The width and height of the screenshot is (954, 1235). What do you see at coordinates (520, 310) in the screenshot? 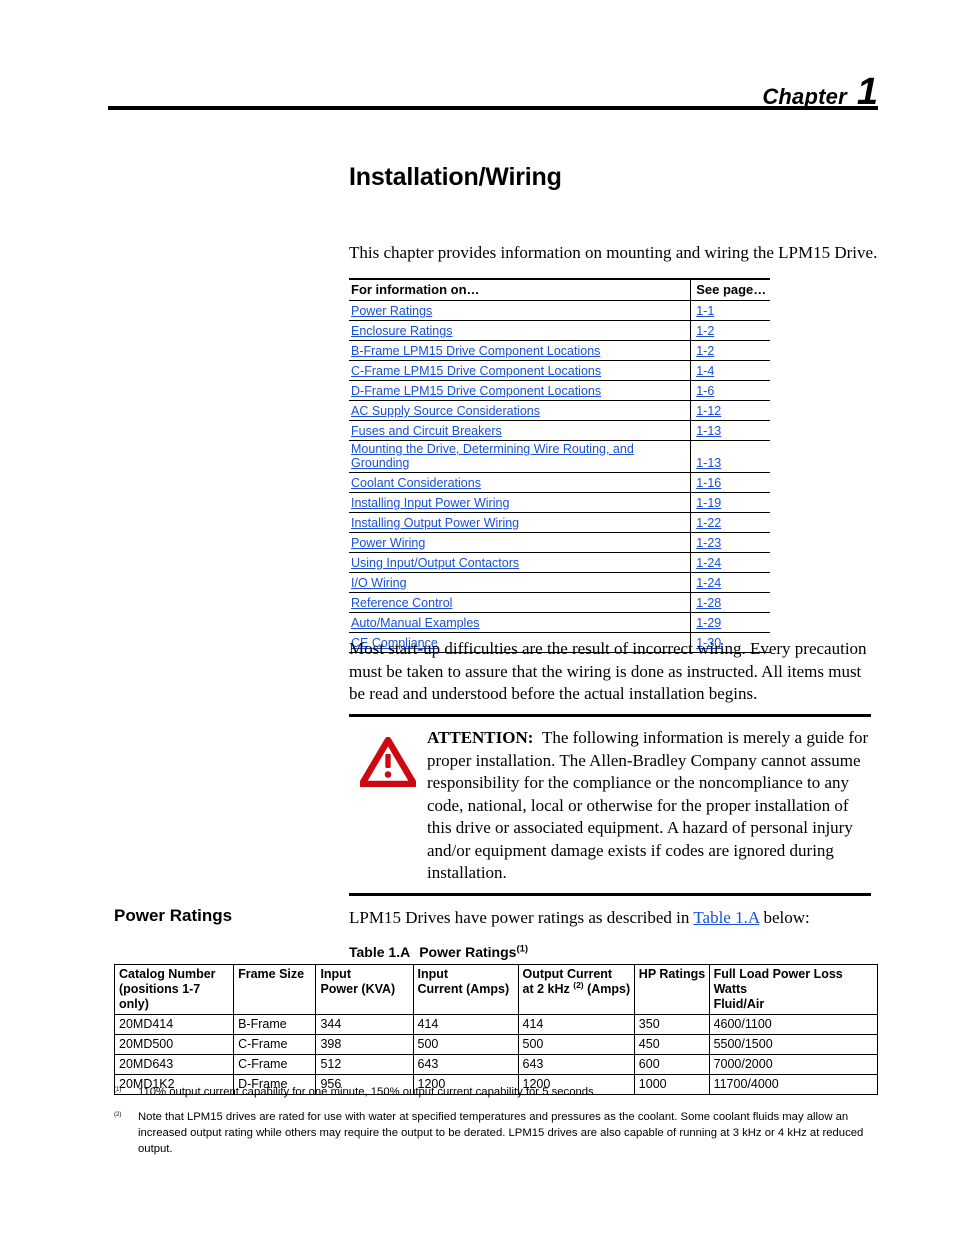
I see `toc-topic-cell: Power Ratings` at bounding box center [520, 310].